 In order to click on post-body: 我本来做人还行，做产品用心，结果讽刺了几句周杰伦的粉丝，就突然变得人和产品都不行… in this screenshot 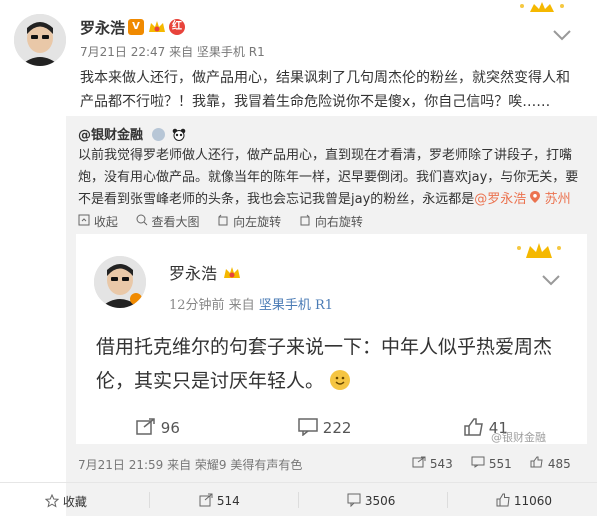, I will do `click(325, 90)`.